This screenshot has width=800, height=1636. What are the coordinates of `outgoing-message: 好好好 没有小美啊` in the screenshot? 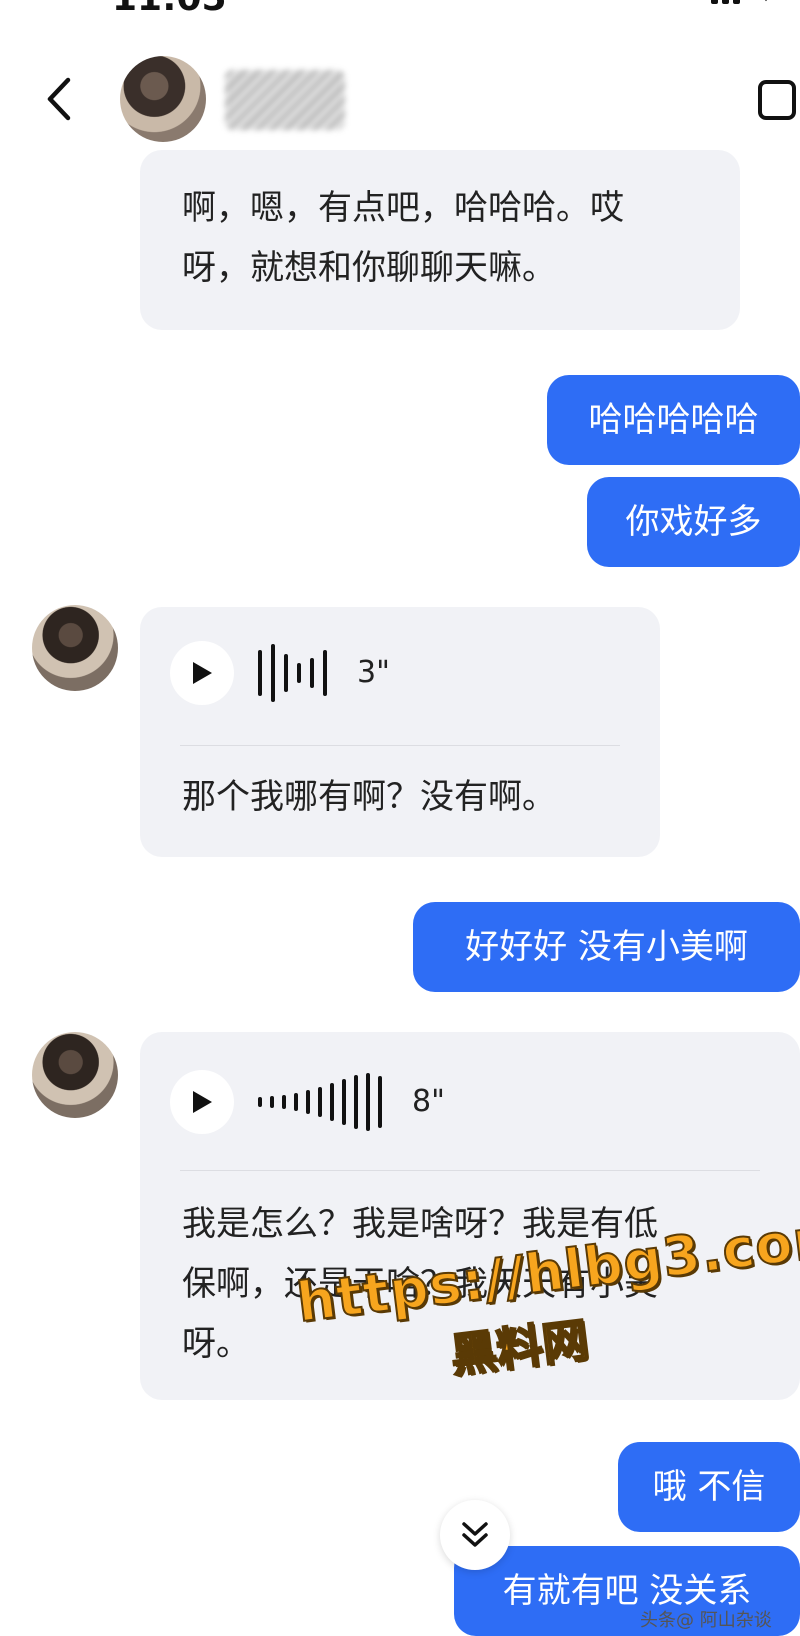 It's located at (606, 947).